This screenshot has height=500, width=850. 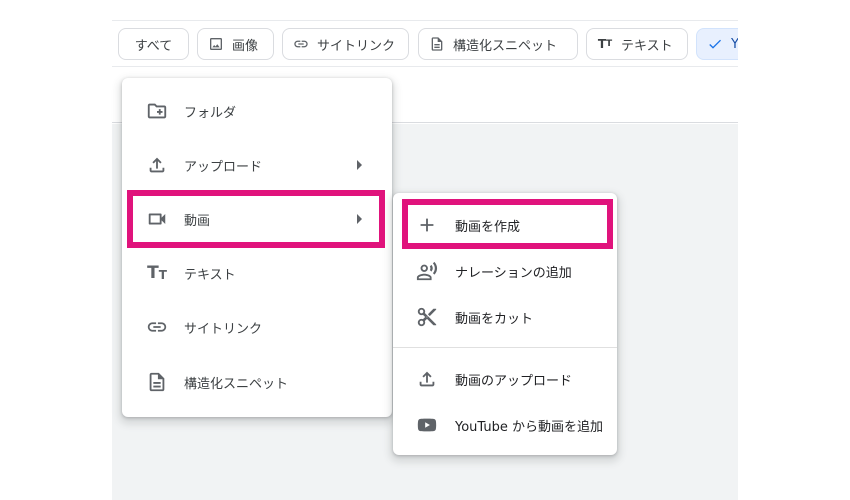 I want to click on submenu-divider, so click(x=505, y=347).